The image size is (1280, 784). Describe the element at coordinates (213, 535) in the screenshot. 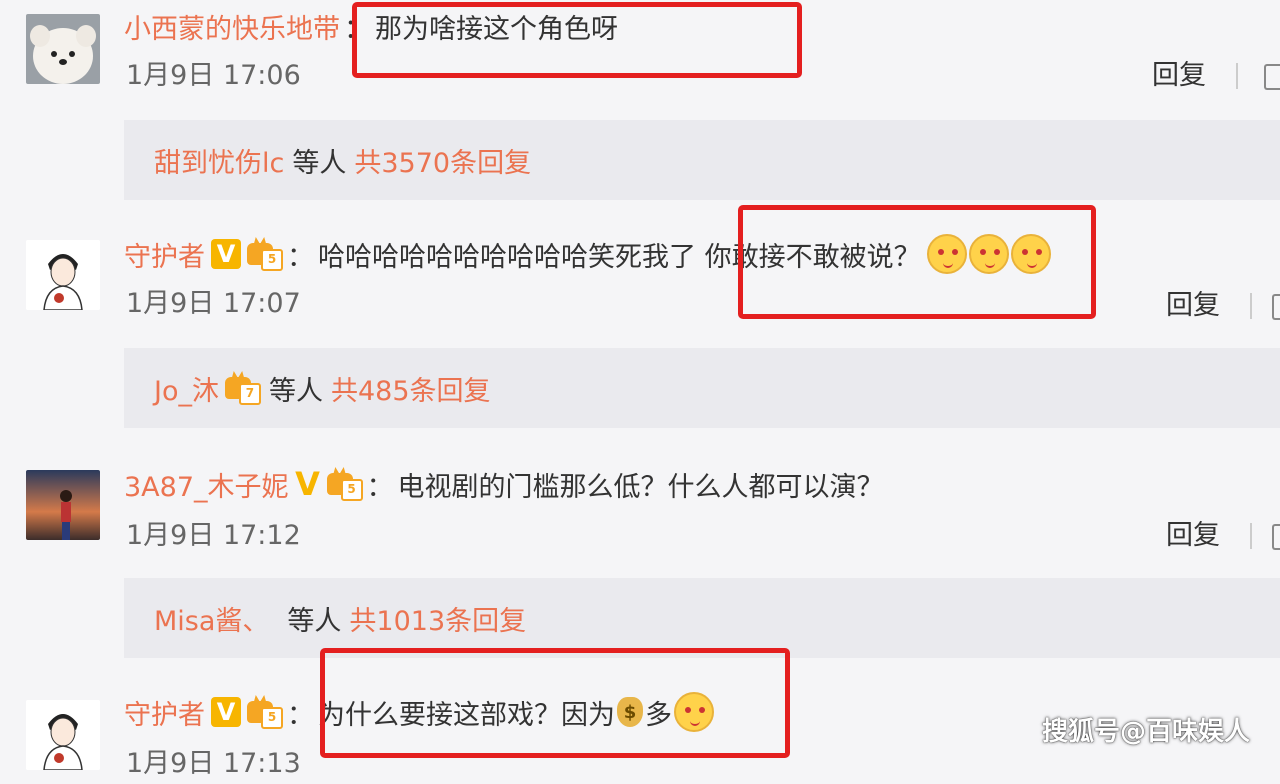

I see `comment-date: 1月9日 17:12` at that location.